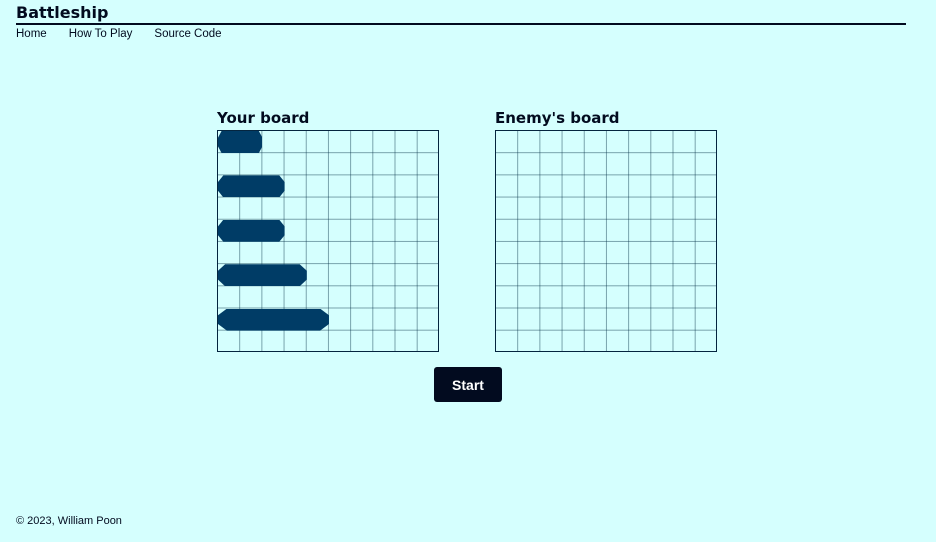 This screenshot has height=542, width=936. I want to click on nav-how-to-play-link: How To Play, so click(101, 34).